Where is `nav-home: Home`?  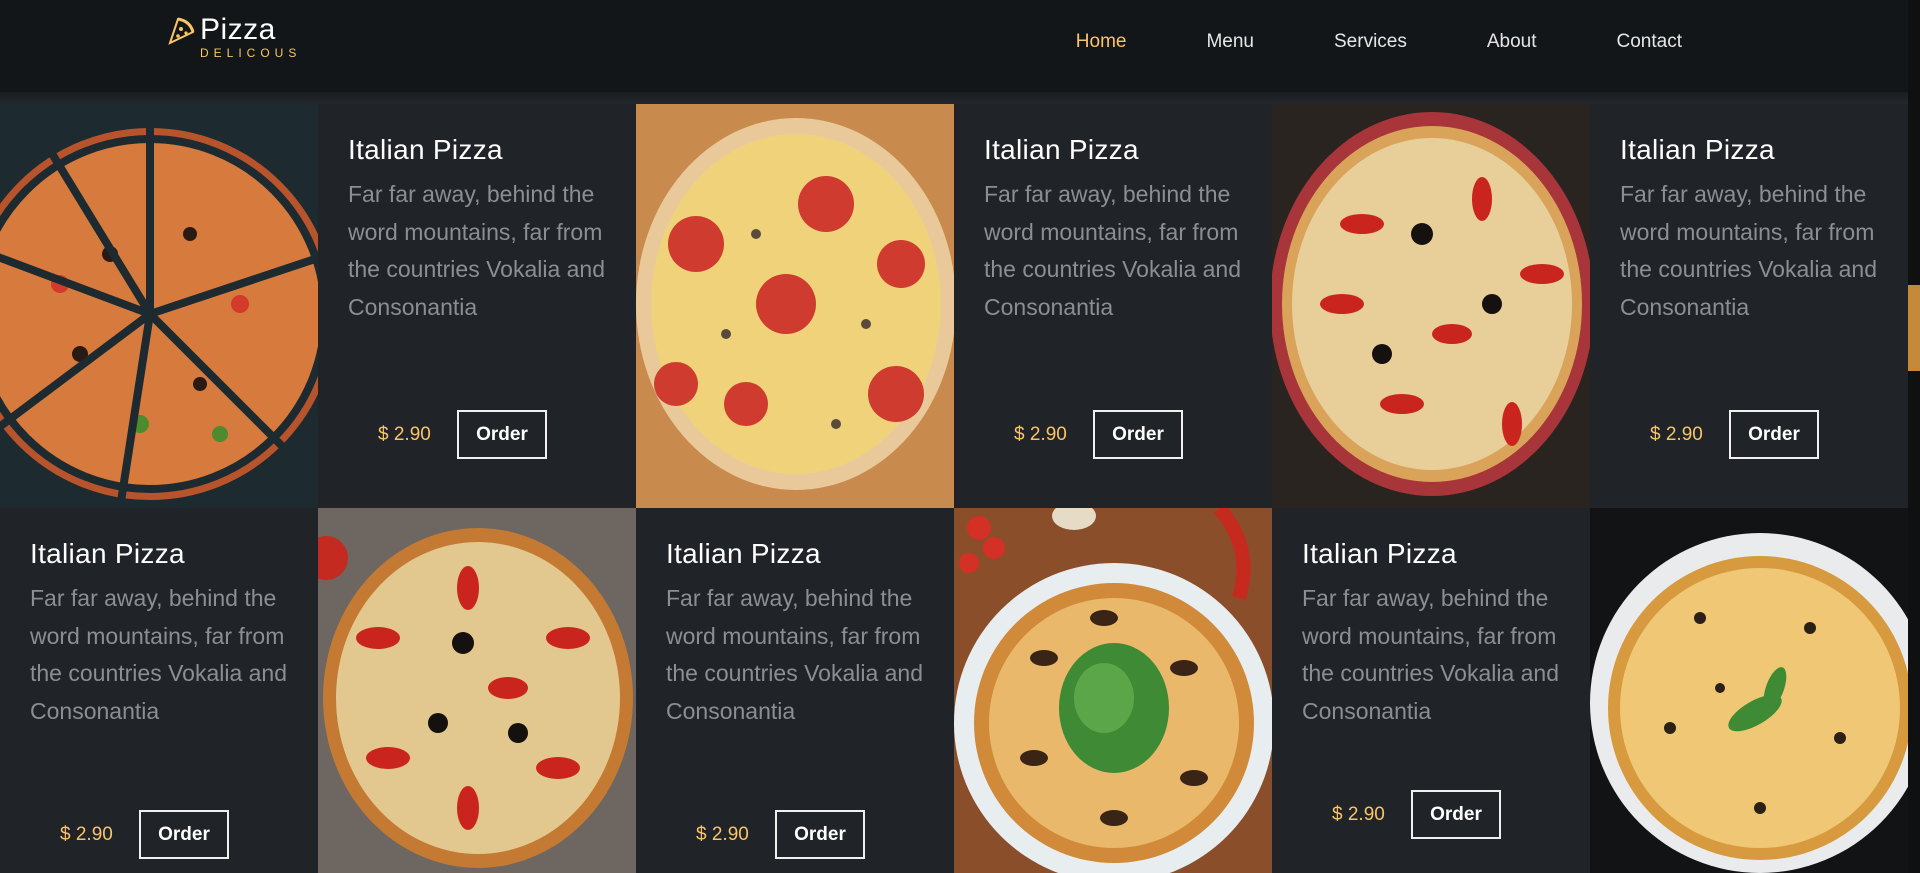 nav-home: Home is located at coordinates (1101, 42).